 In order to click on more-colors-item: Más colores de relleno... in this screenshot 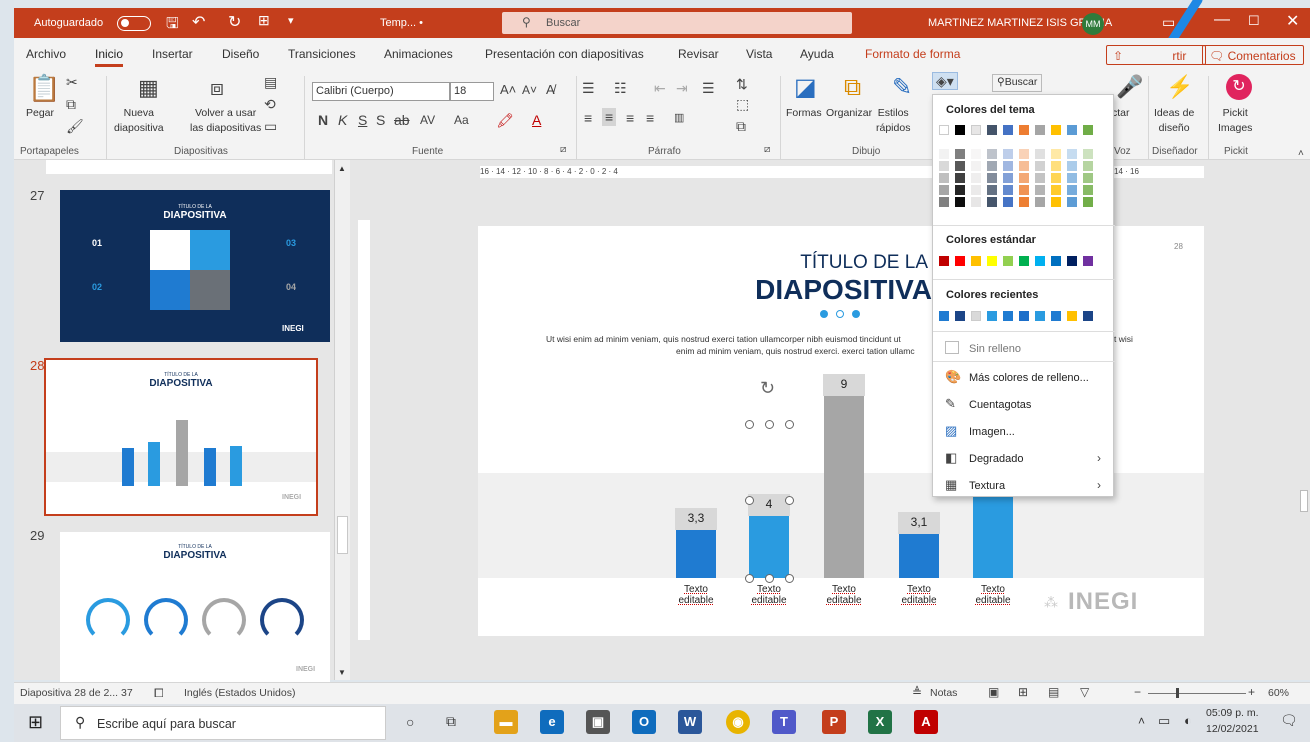, I will do `click(1029, 378)`.